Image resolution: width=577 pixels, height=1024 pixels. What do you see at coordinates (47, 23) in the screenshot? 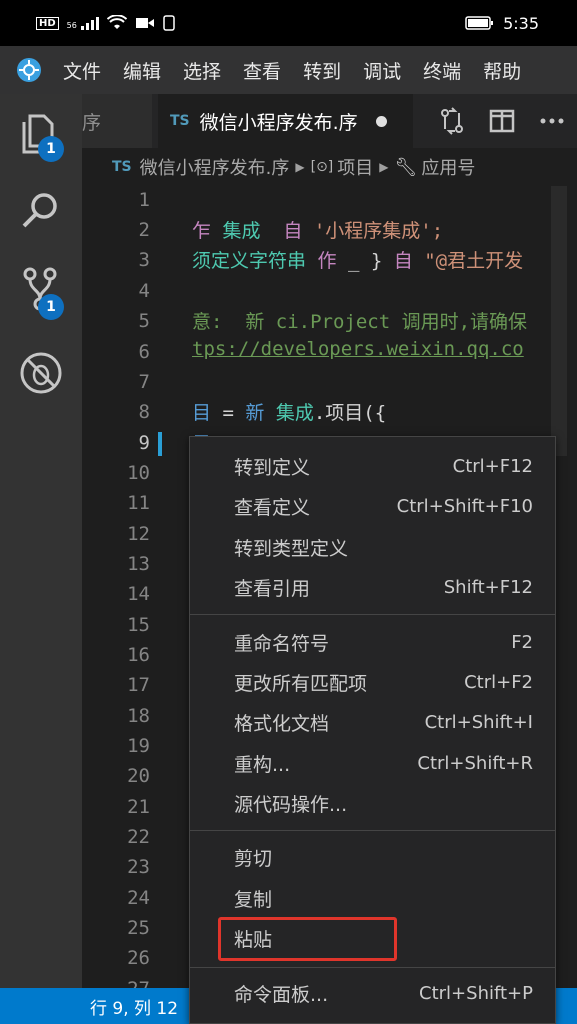
I see `hd-indicator: HD` at bounding box center [47, 23].